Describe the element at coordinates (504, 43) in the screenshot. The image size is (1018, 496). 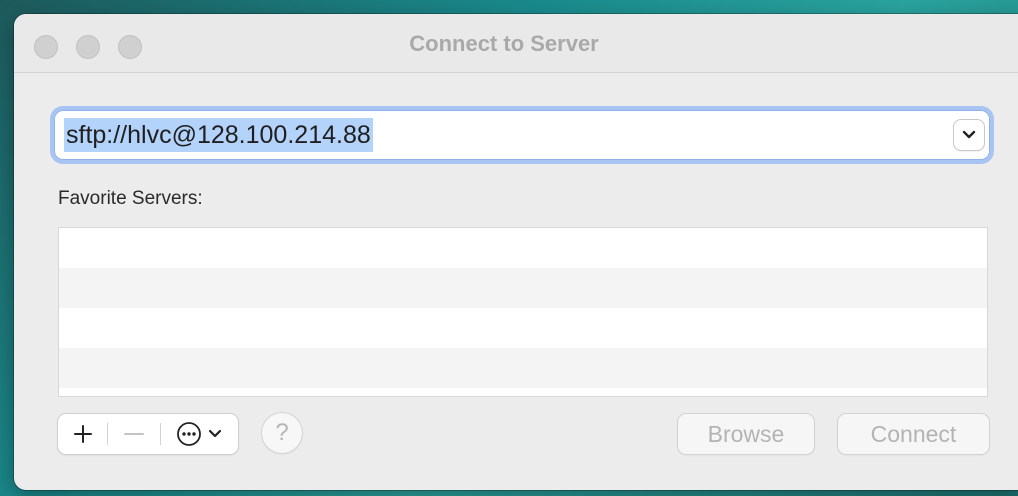
I see `window-title: Connect to Server` at that location.